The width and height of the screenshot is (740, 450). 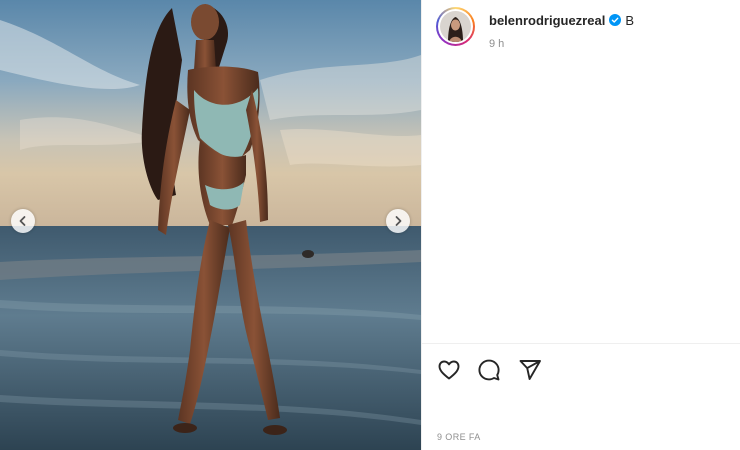 I want to click on post-date: 9 ORE FA, so click(x=459, y=437).